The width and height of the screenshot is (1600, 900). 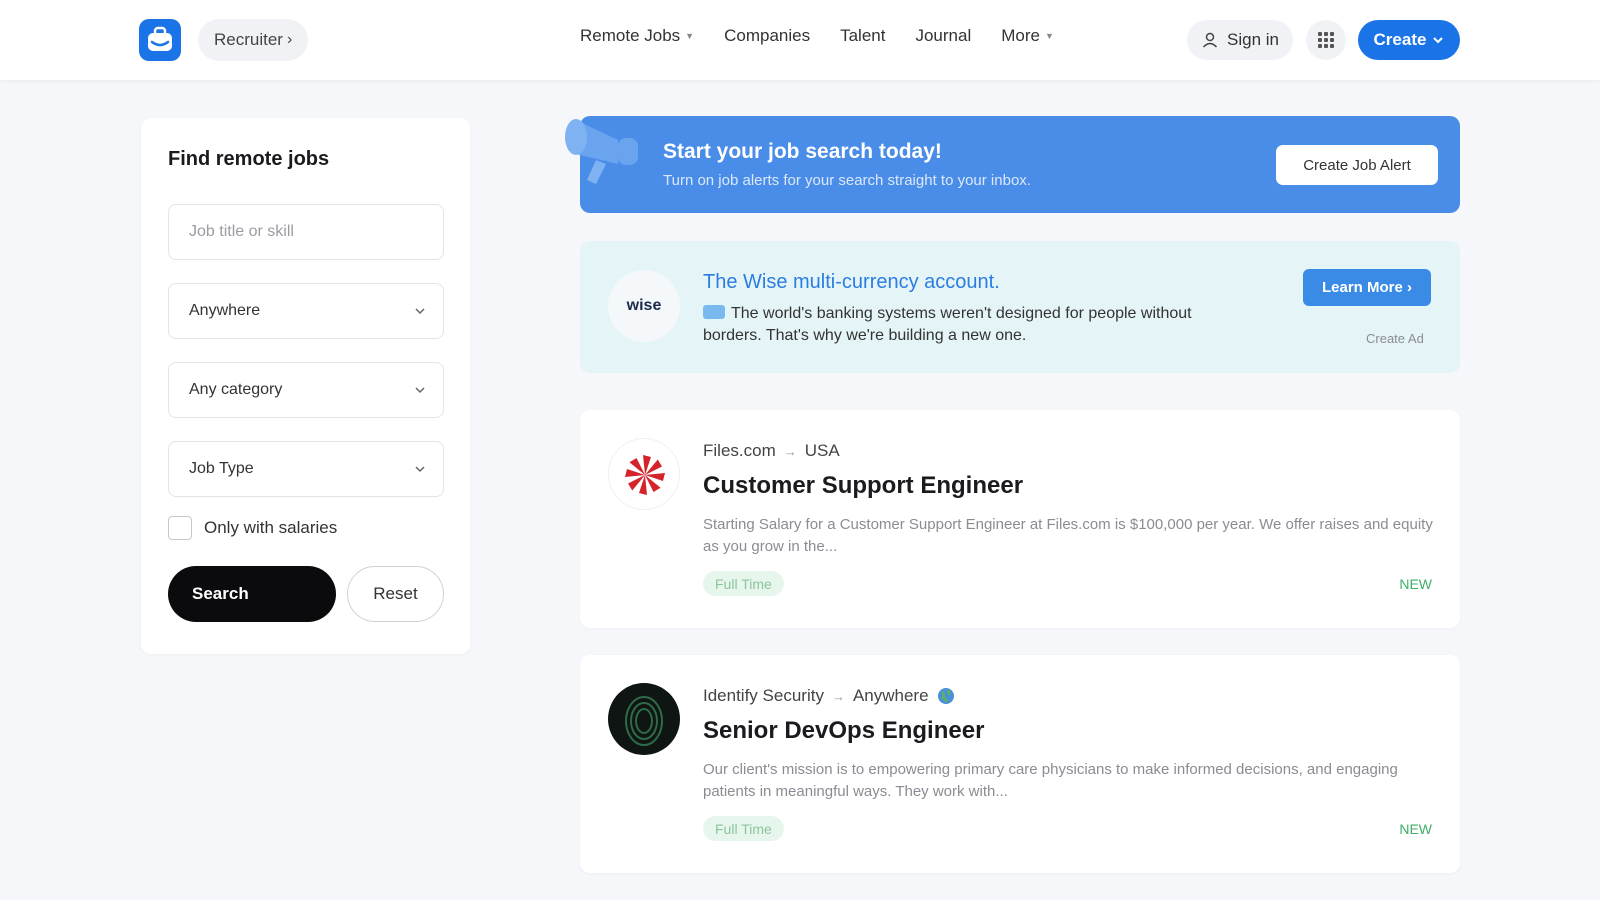 I want to click on nav-more: More ▼, so click(x=1027, y=36).